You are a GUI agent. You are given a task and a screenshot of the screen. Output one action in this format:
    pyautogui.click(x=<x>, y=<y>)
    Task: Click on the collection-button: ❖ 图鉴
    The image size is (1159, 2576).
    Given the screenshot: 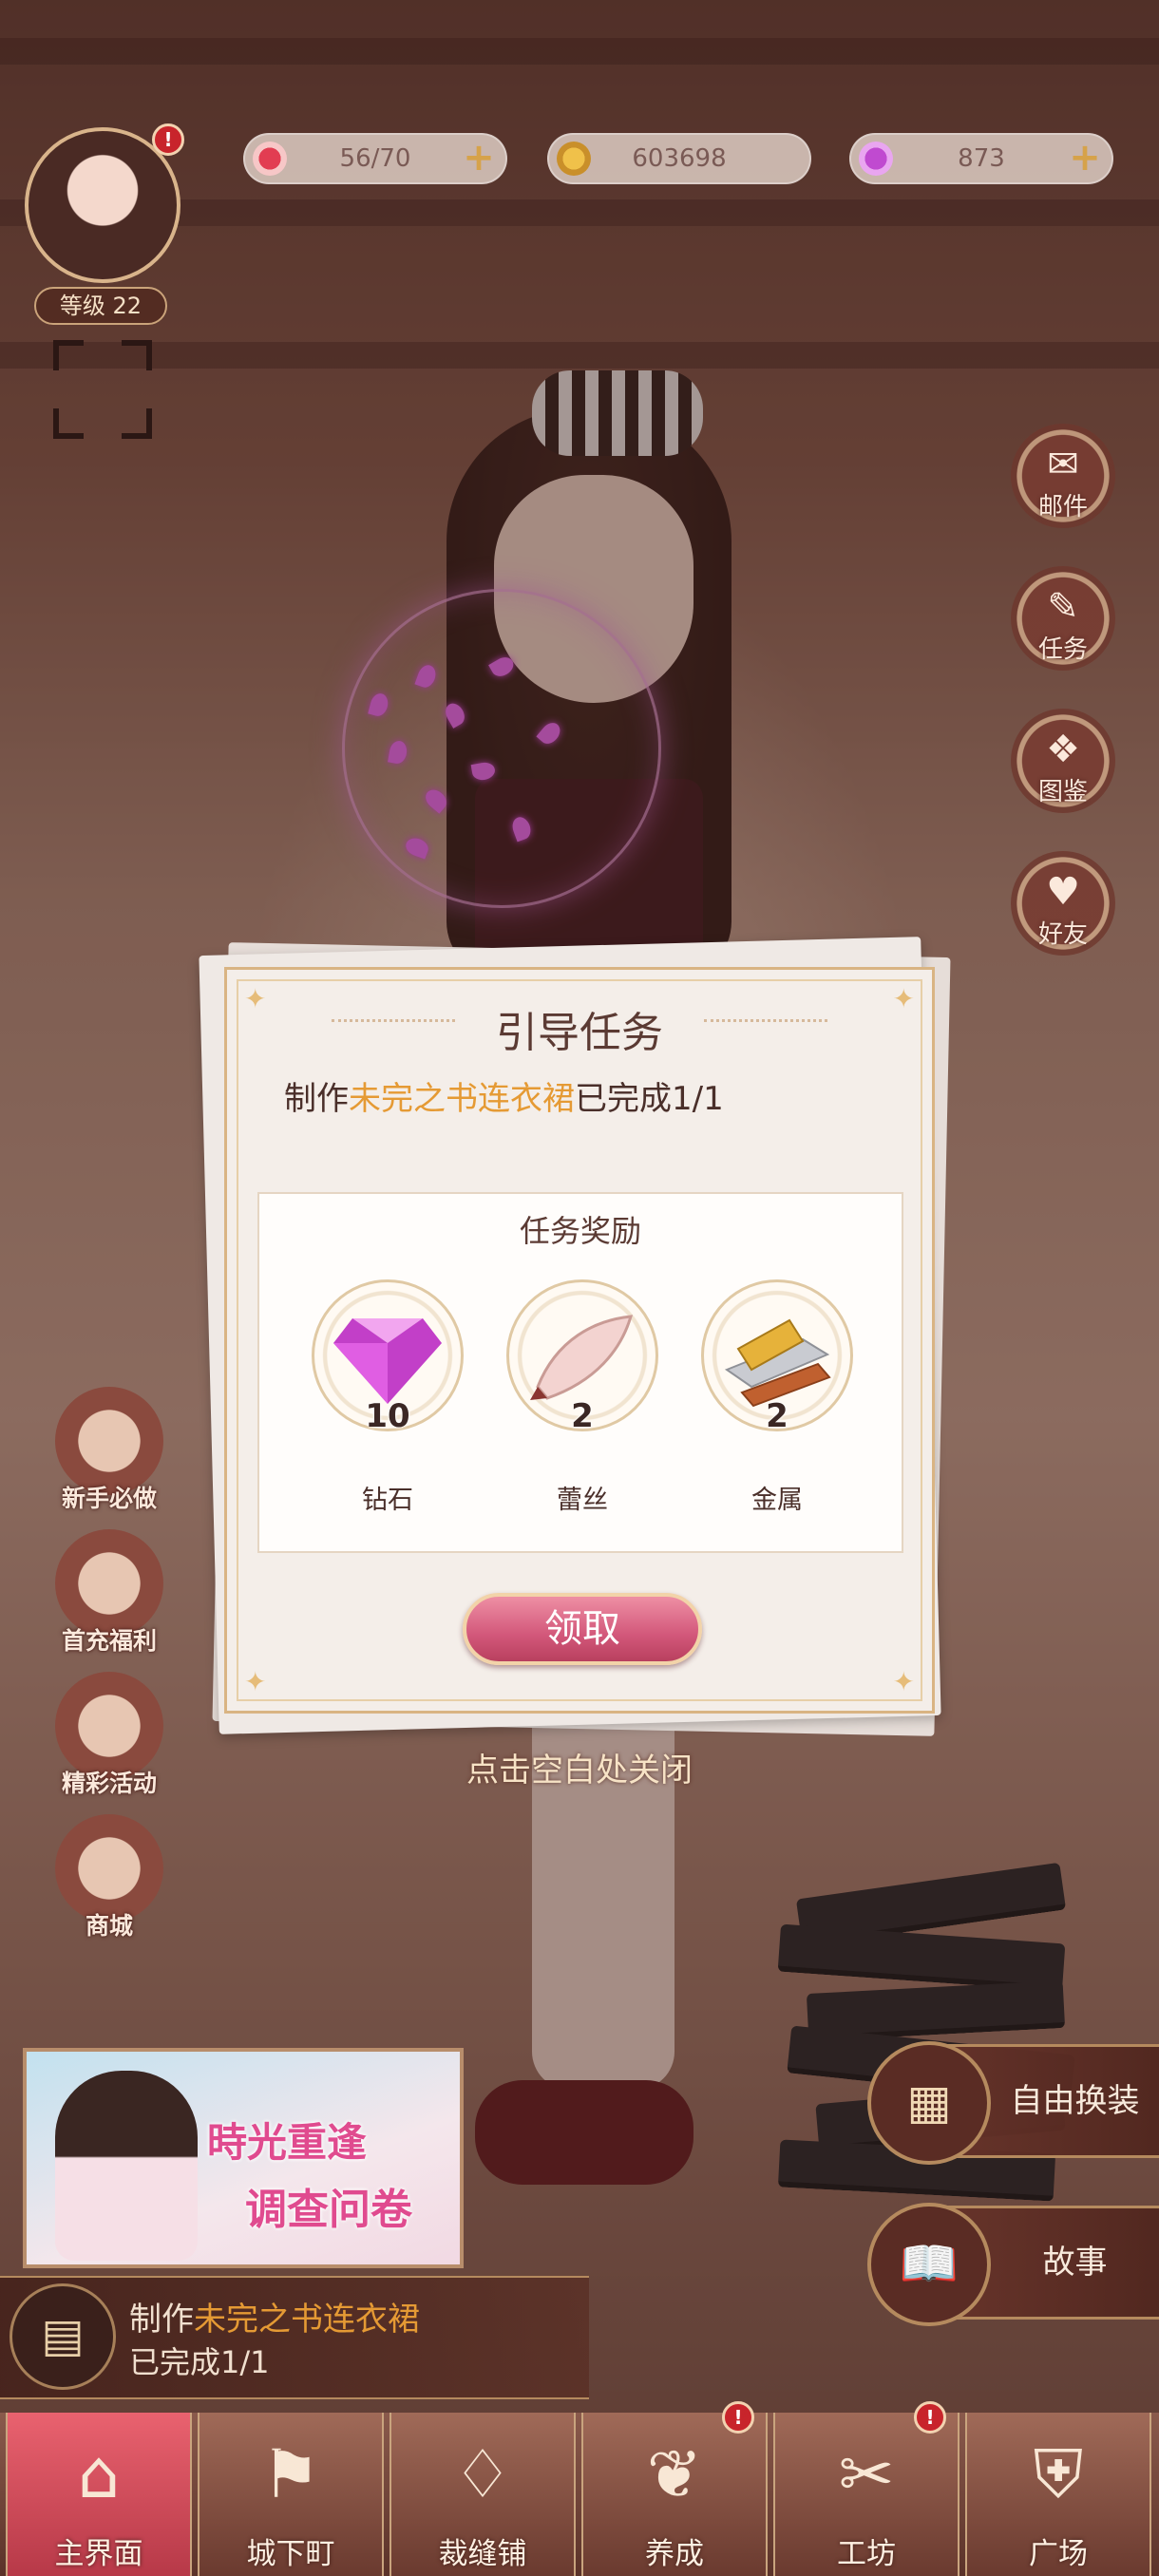 What is the action you would take?
    pyautogui.click(x=1063, y=761)
    